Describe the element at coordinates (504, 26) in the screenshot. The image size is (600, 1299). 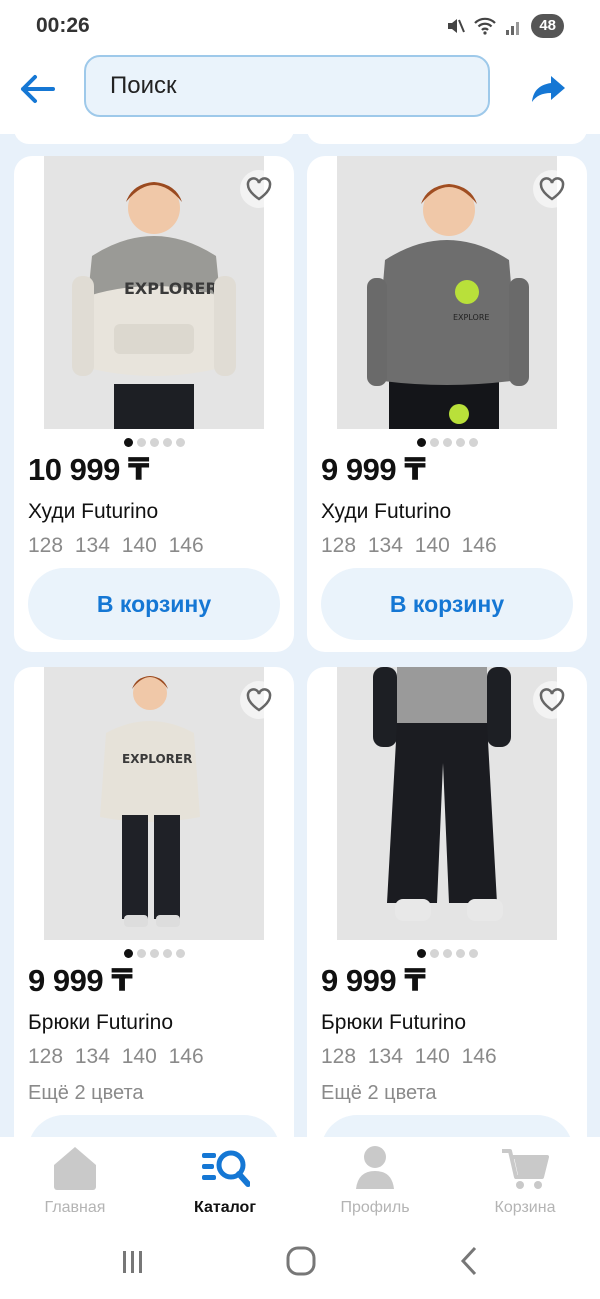
I see `status-icons: 48` at that location.